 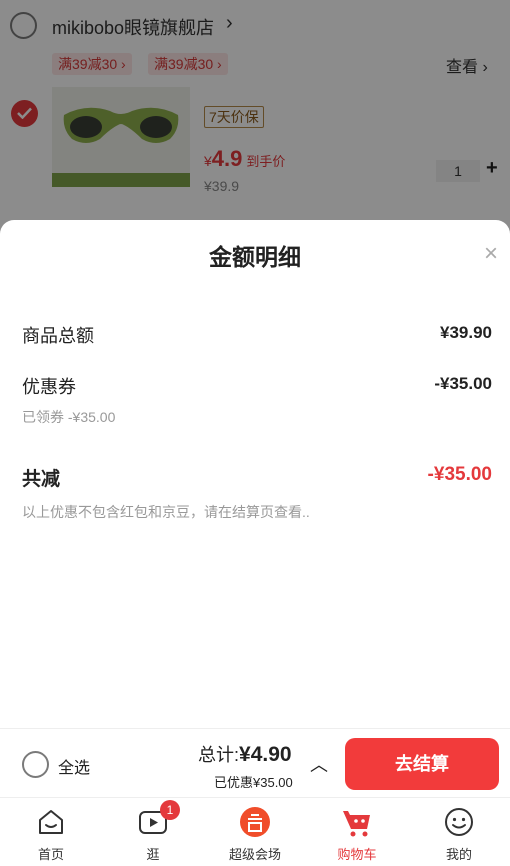 I want to click on home-icon, so click(x=51, y=822).